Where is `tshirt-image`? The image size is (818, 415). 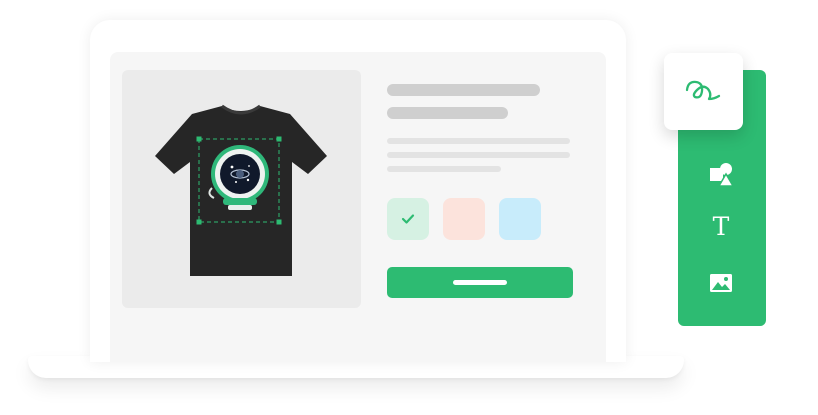 tshirt-image is located at coordinates (241, 190).